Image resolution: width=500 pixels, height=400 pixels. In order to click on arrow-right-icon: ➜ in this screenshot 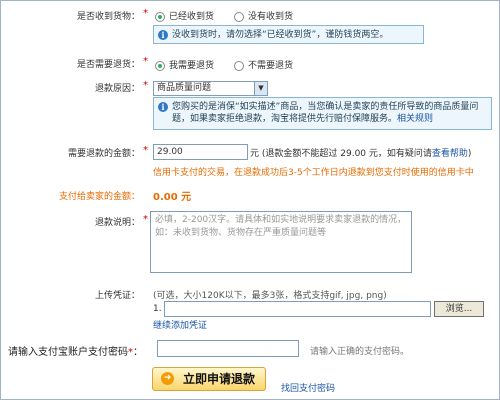, I will do `click(167, 378)`.